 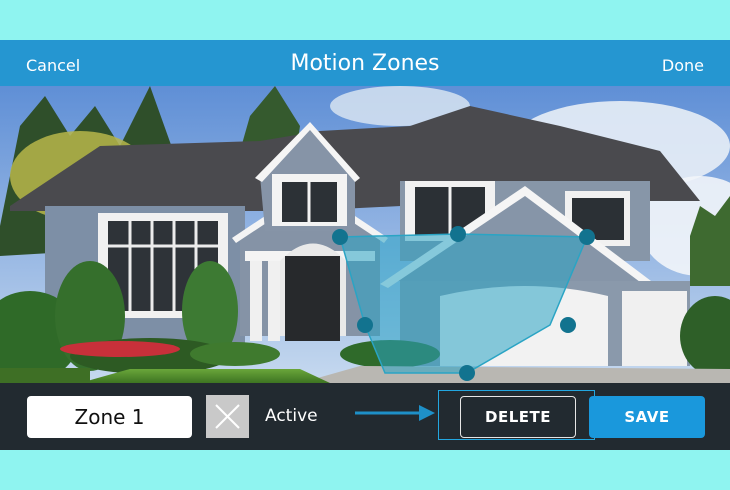 I want to click on zone-handle-top-center, so click(x=458, y=234).